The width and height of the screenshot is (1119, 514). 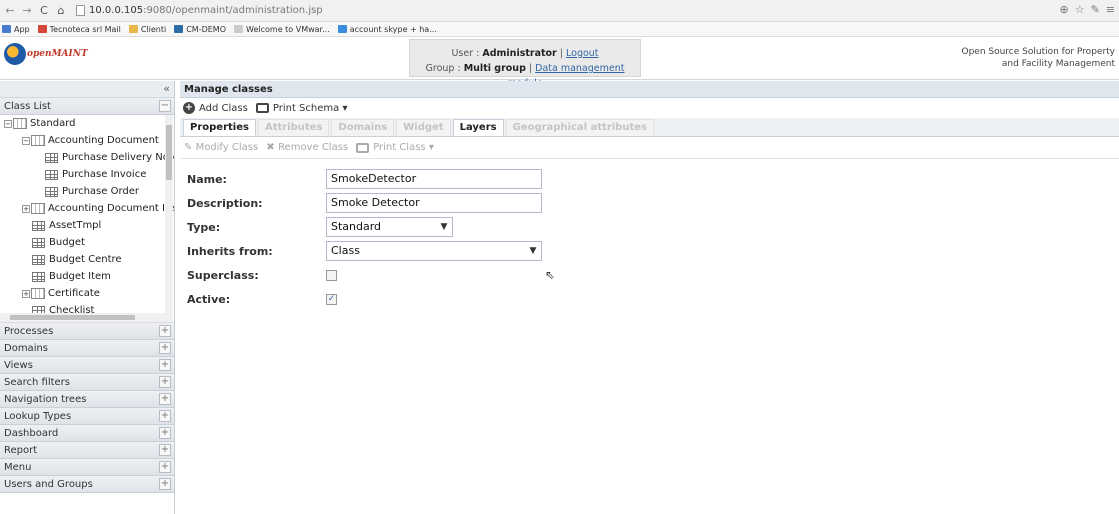 What do you see at coordinates (209, 299) in the screenshot?
I see `active-label: Active:` at bounding box center [209, 299].